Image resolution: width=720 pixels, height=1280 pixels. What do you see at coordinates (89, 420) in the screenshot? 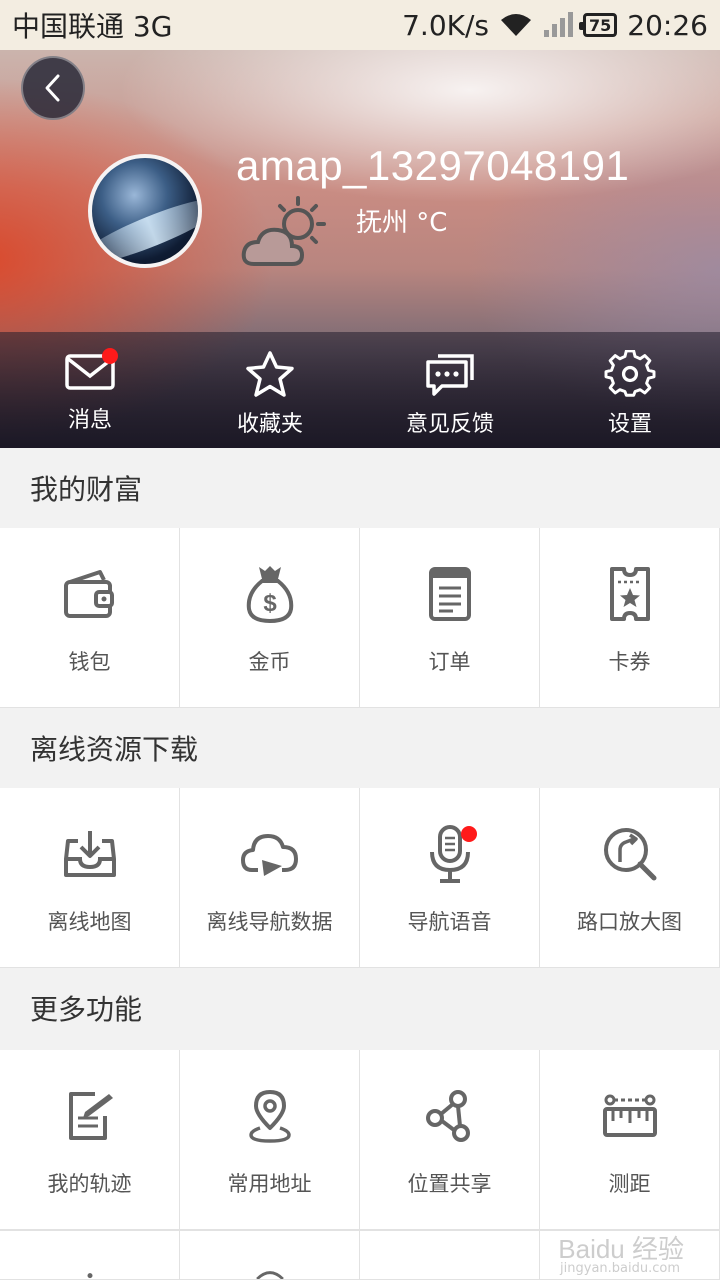
I see `messages-label: 消息` at bounding box center [89, 420].